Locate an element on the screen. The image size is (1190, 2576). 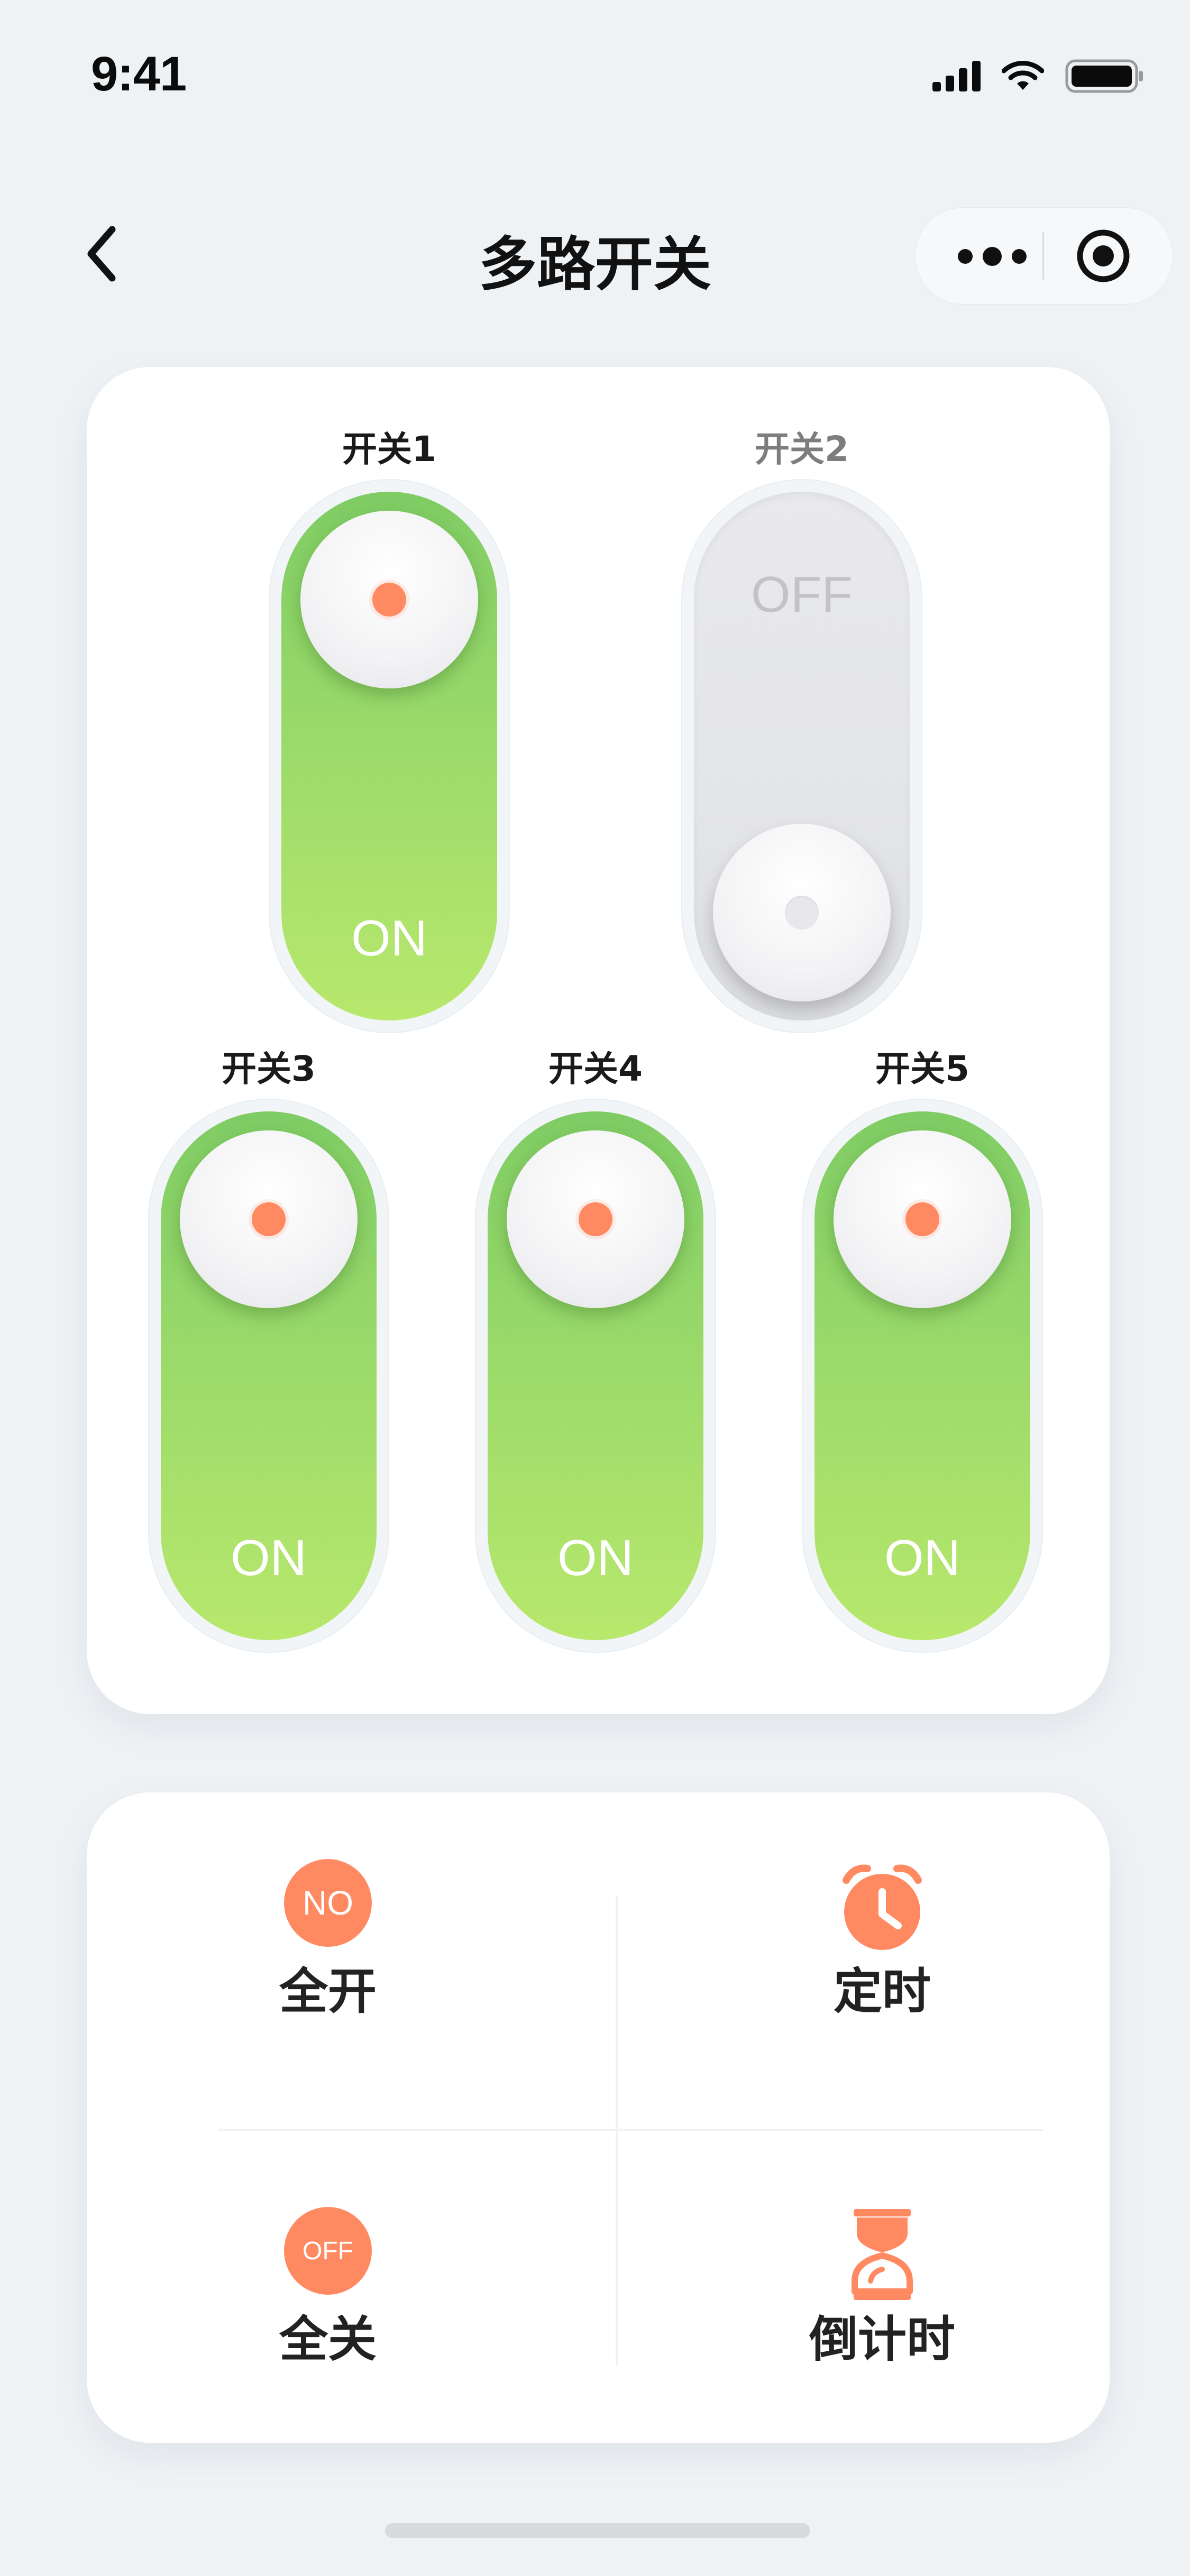
switch-body: OFF is located at coordinates (801, 756).